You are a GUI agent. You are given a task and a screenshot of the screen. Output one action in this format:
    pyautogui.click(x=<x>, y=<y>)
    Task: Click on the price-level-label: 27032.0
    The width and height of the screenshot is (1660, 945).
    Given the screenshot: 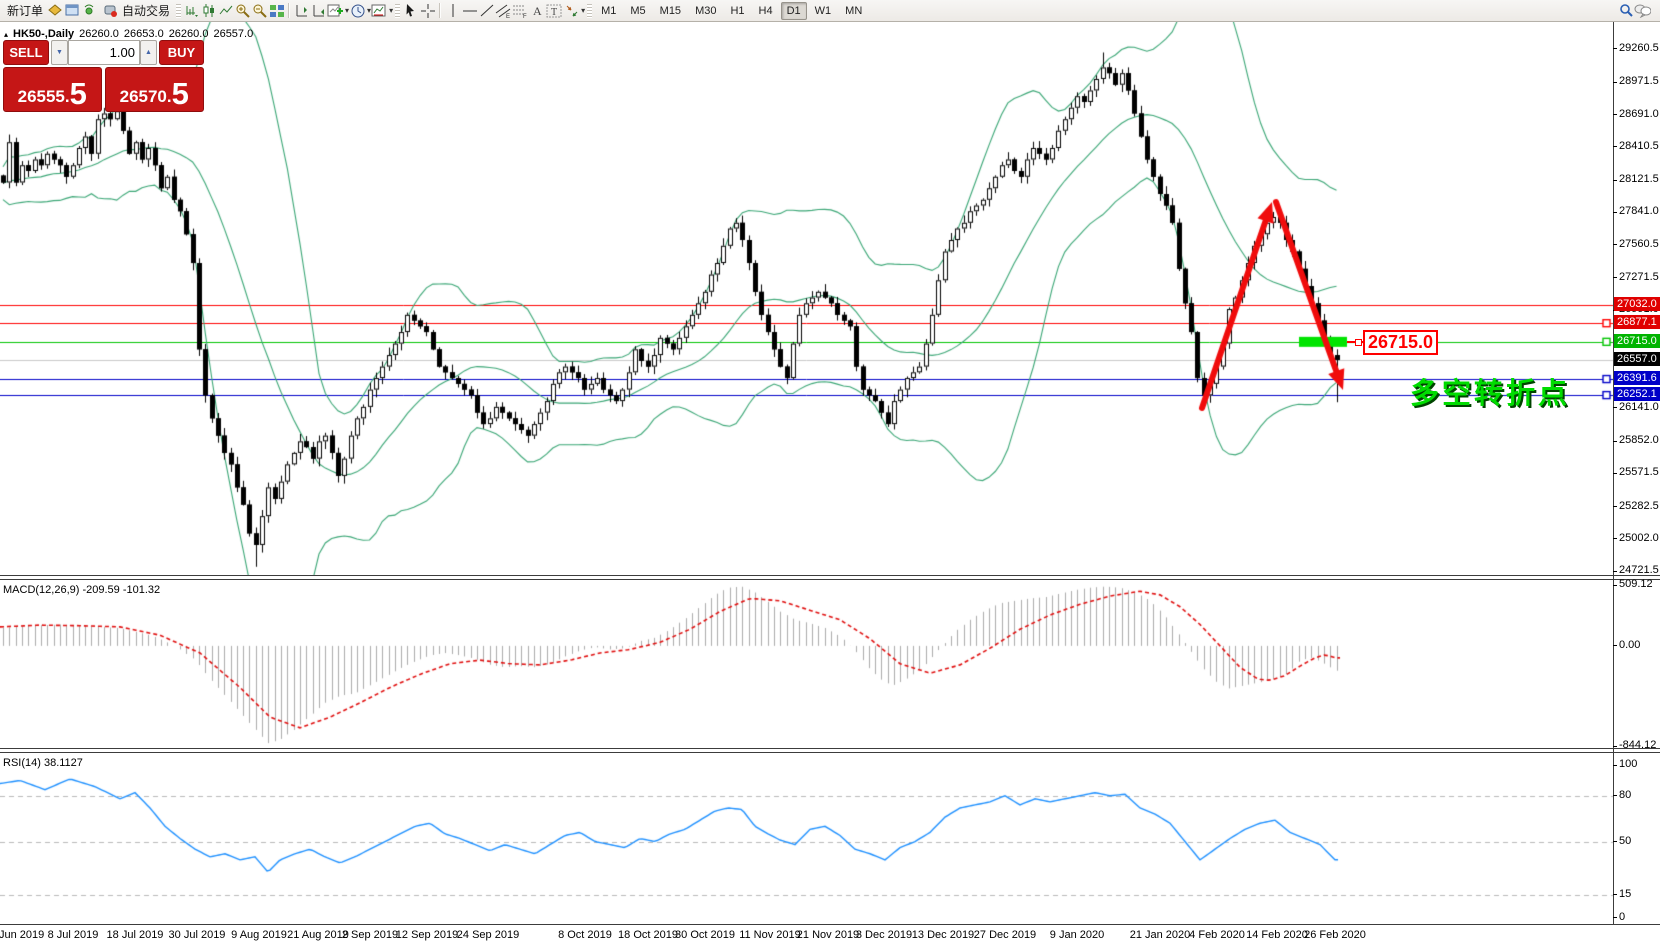 What is the action you would take?
    pyautogui.click(x=1637, y=304)
    